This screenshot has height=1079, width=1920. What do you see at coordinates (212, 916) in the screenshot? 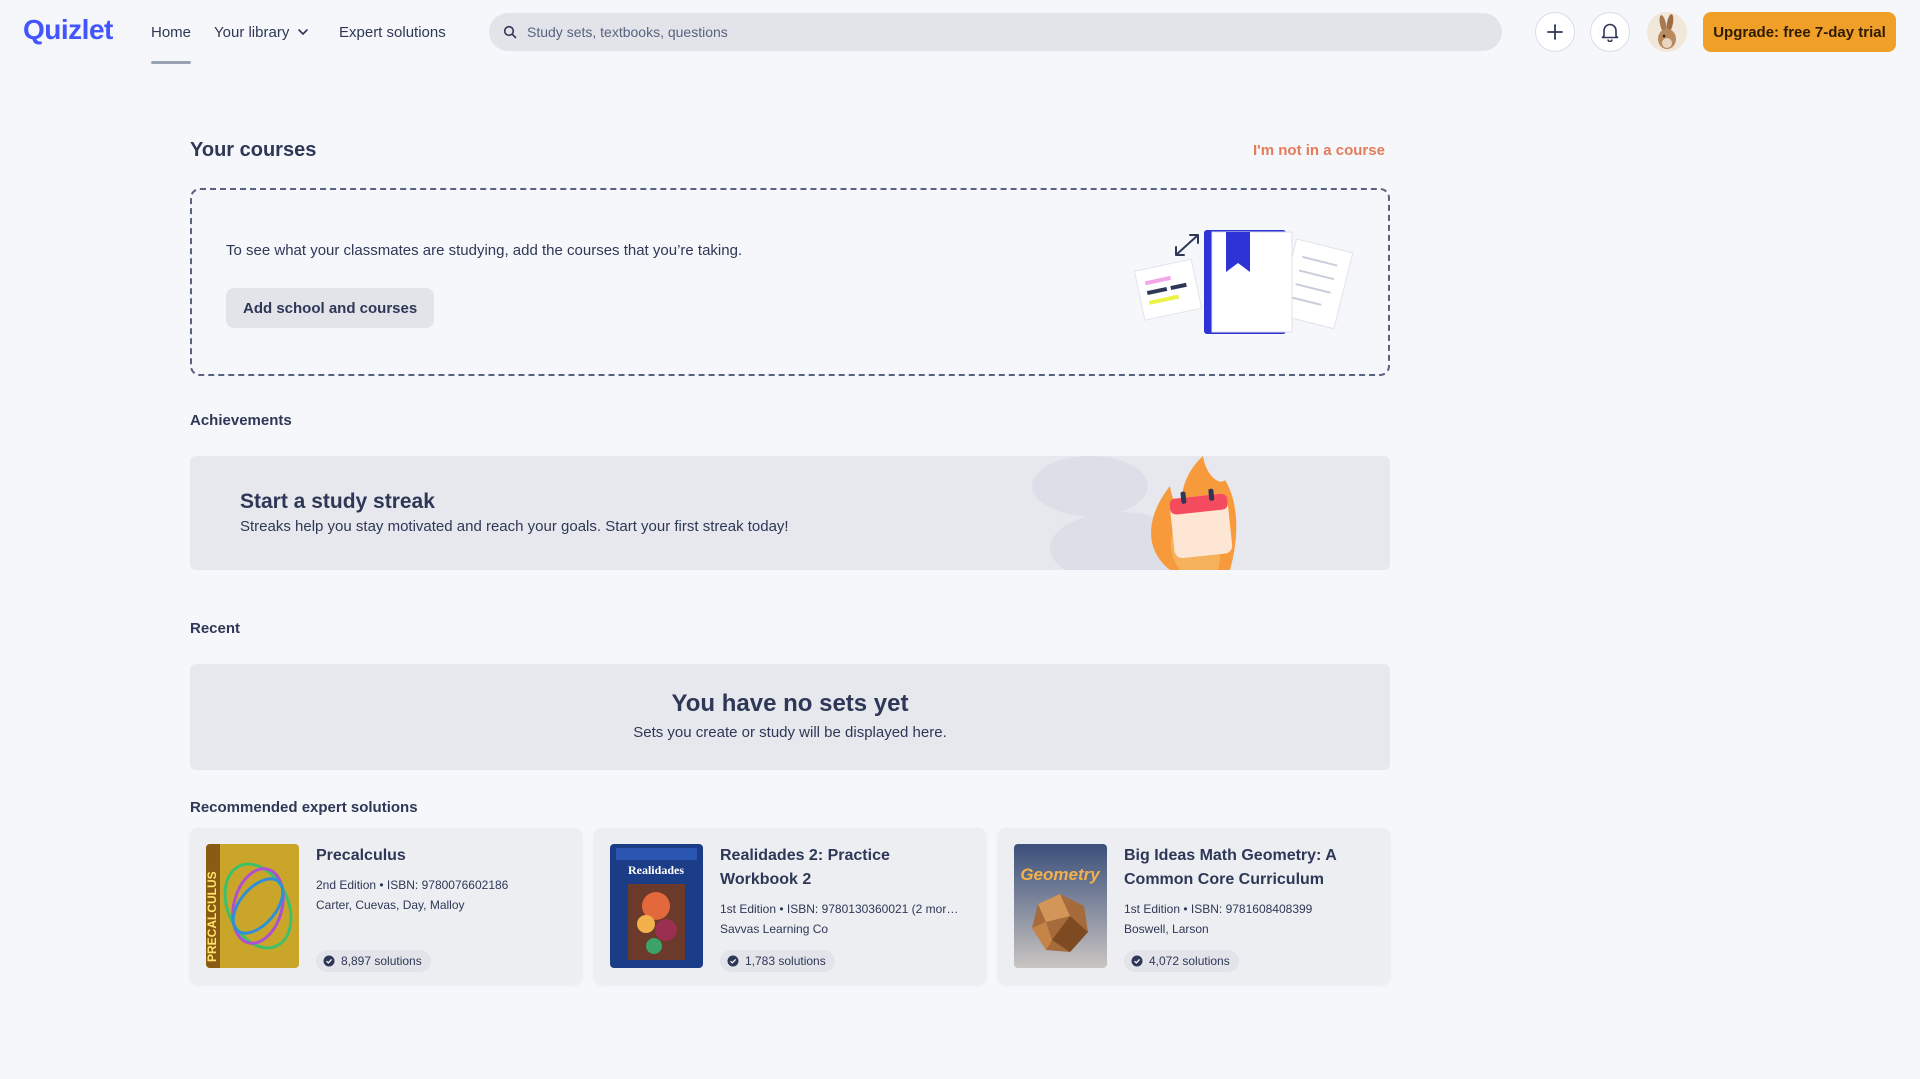
I see `svg-text: PRECALCULUS` at bounding box center [212, 916].